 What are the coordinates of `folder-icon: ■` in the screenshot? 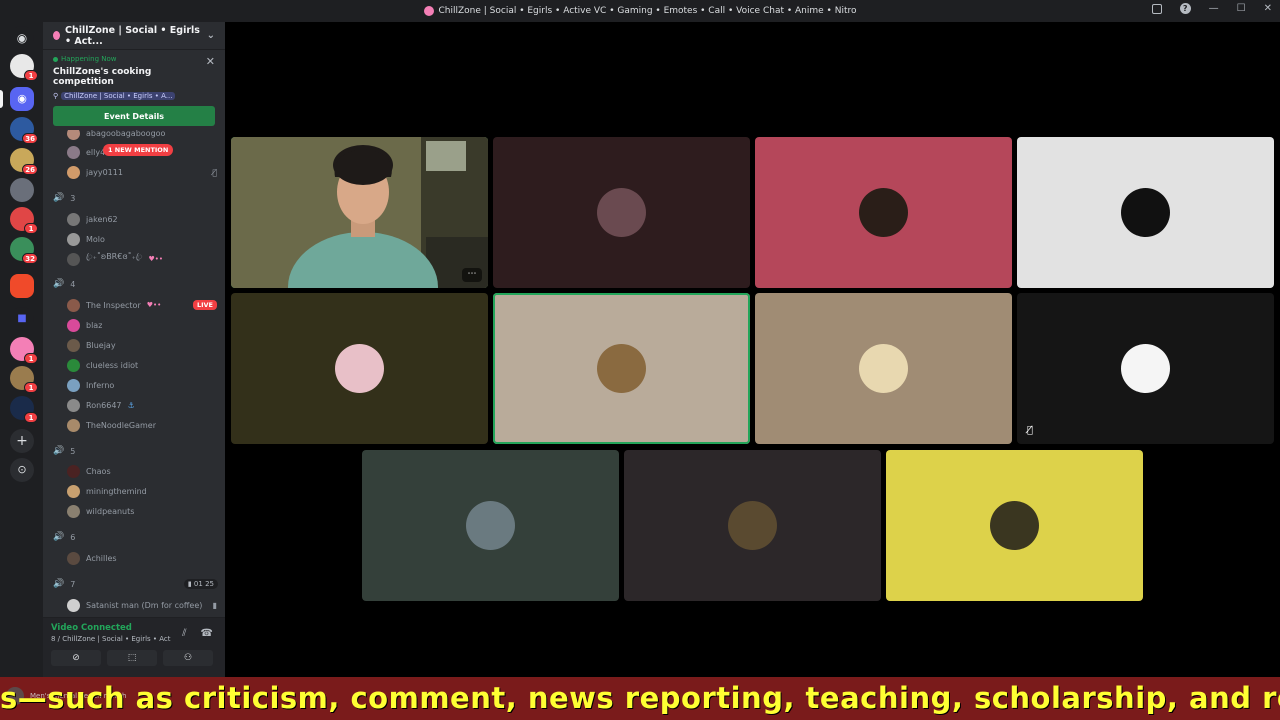 It's located at (22, 319).